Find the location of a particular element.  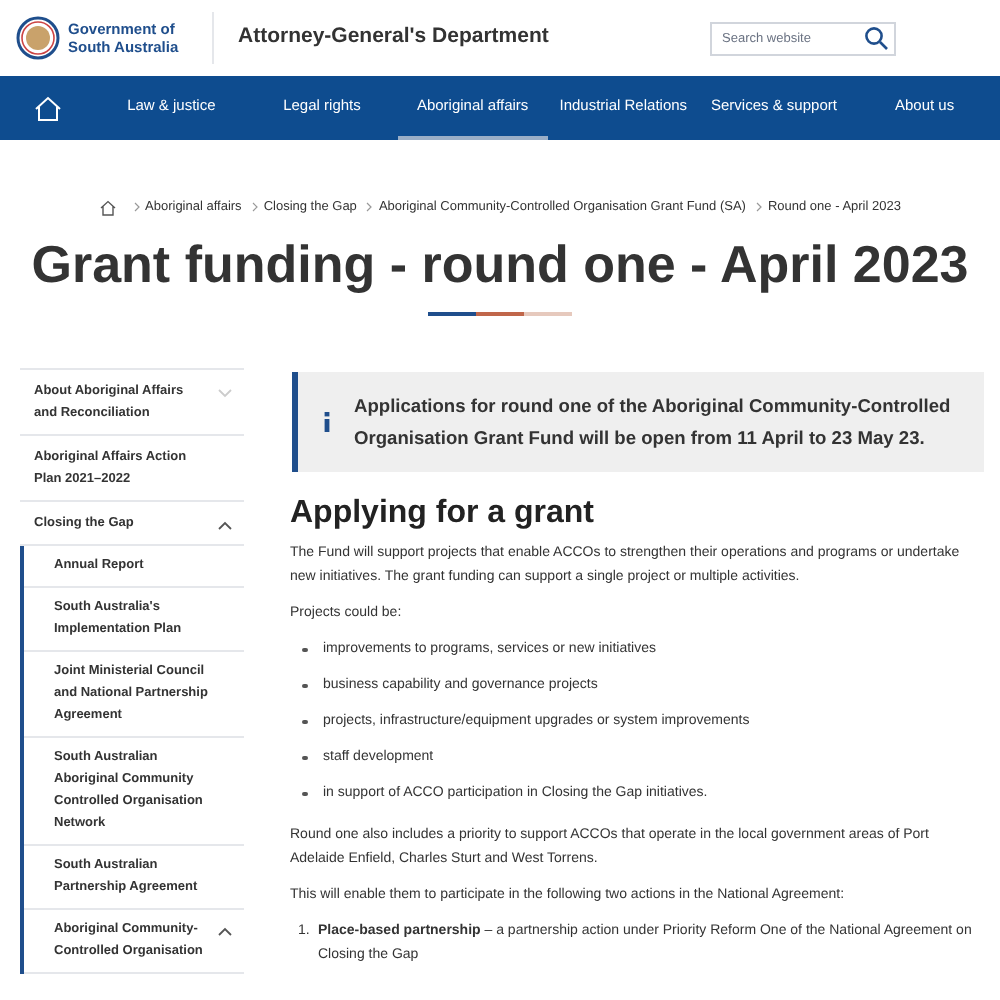

department-name: Attorney-General's Department is located at coordinates (393, 37).